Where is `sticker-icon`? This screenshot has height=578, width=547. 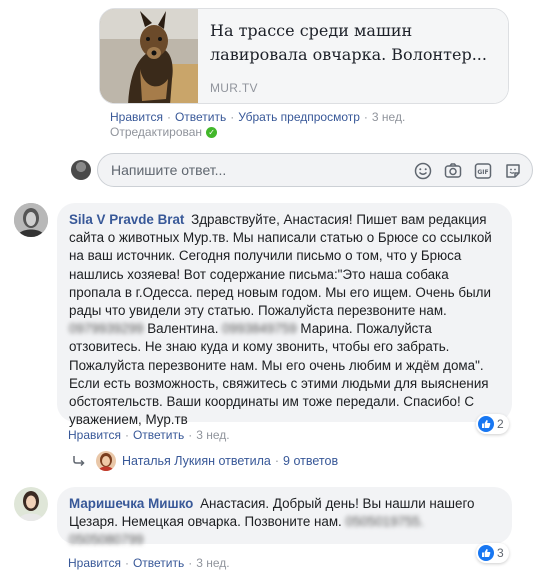
sticker-icon is located at coordinates (513, 171).